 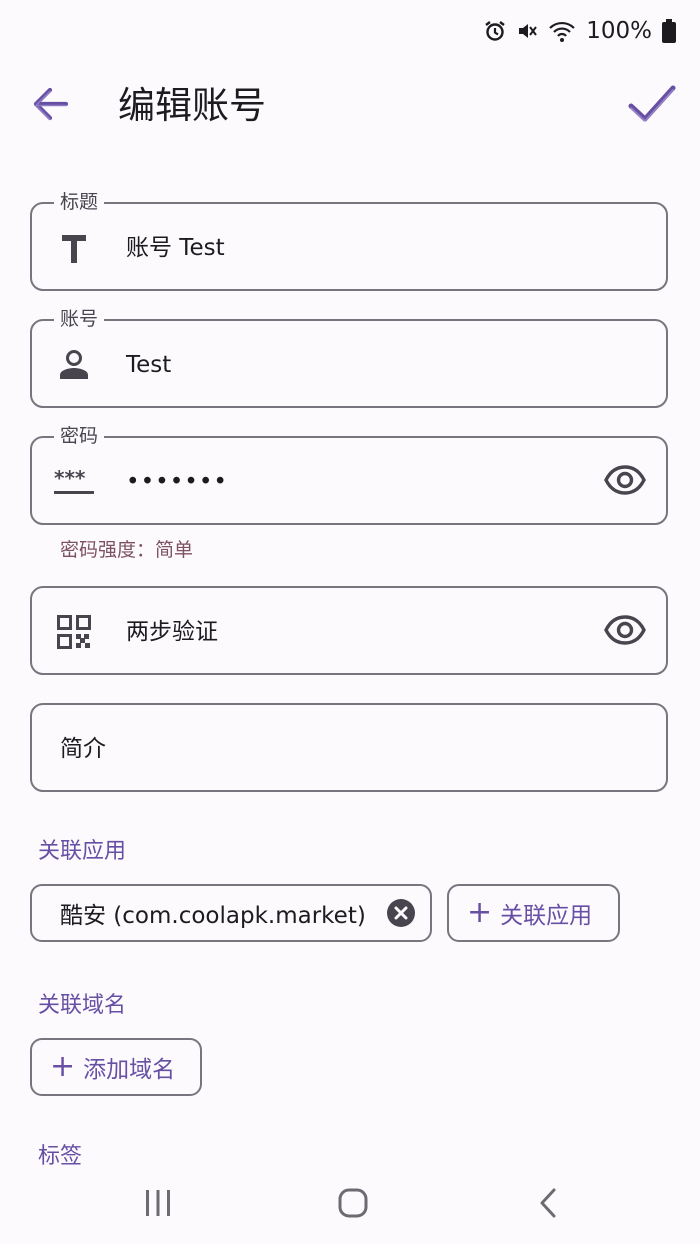 I want to click on recents-icon, so click(x=158, y=1205).